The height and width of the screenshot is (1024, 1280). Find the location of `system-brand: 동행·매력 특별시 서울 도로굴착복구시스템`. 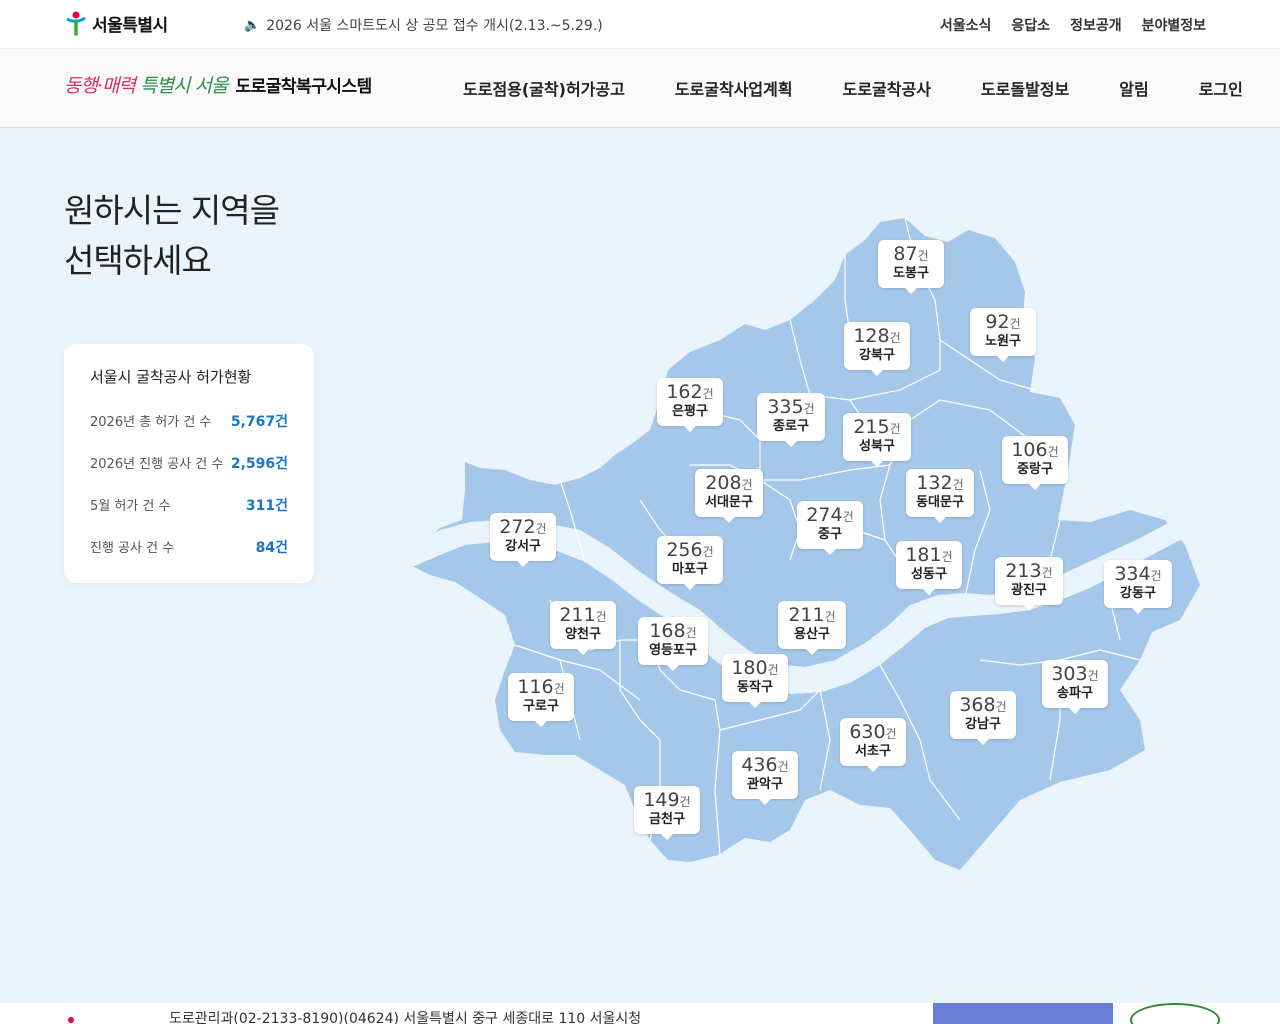

system-brand: 동행·매력 특별시 서울 도로굴착복구시스템 is located at coordinates (218, 84).